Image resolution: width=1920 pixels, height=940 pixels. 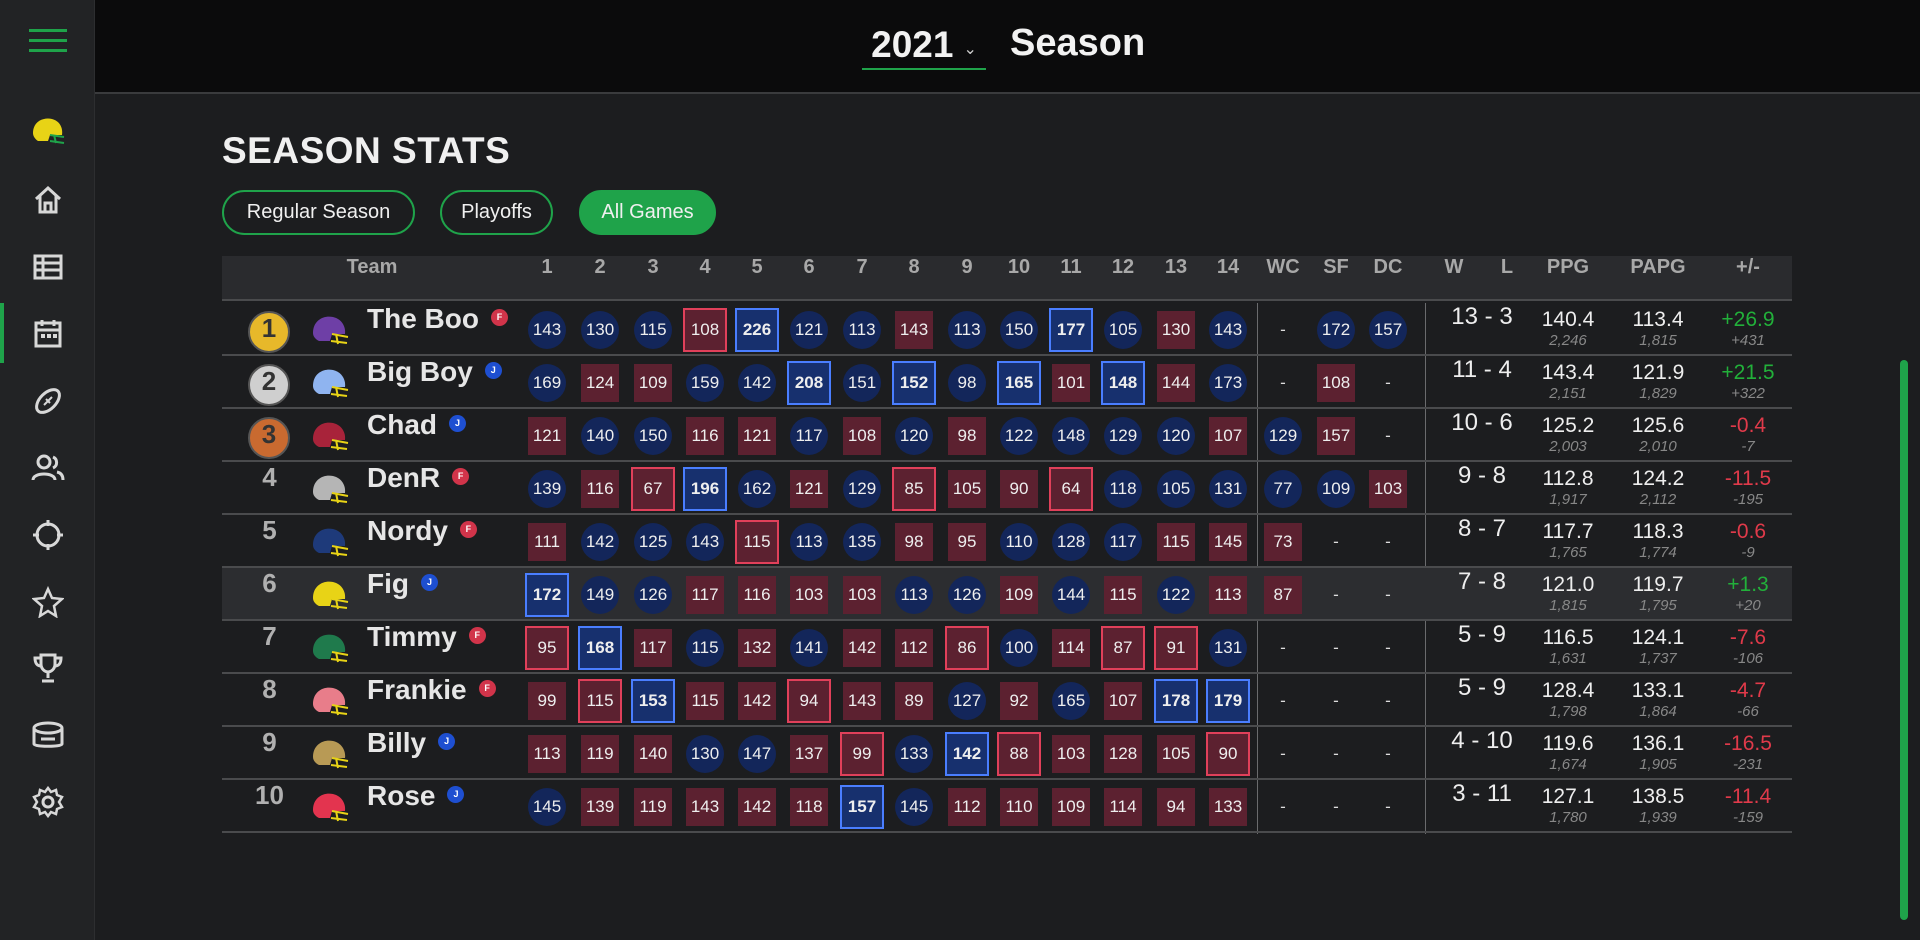 I want to click on week-score: 157, so click(x=862, y=806).